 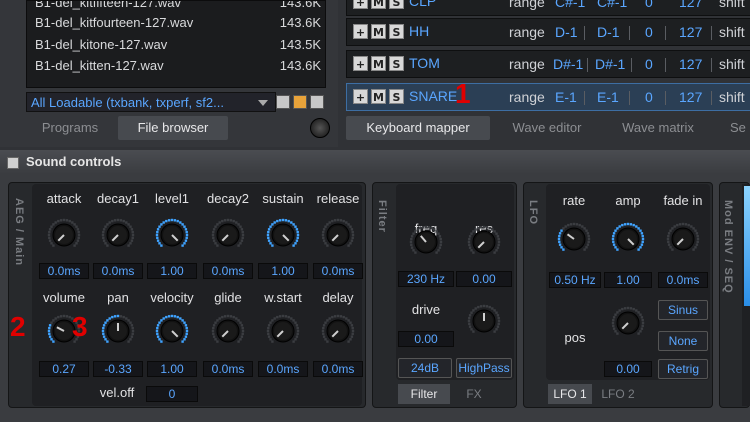 What do you see at coordinates (317, 102) in the screenshot?
I see `folder-icon` at bounding box center [317, 102].